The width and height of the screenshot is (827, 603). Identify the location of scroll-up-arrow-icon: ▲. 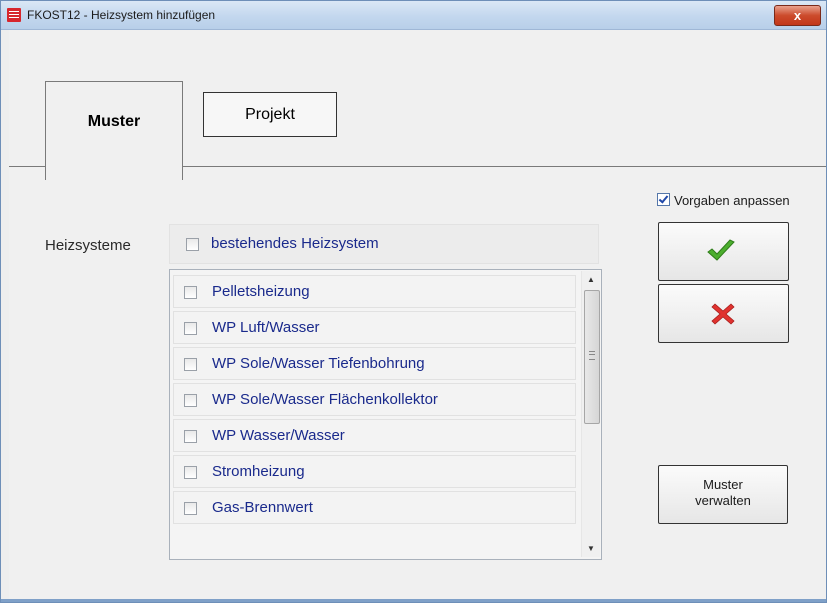
(591, 279).